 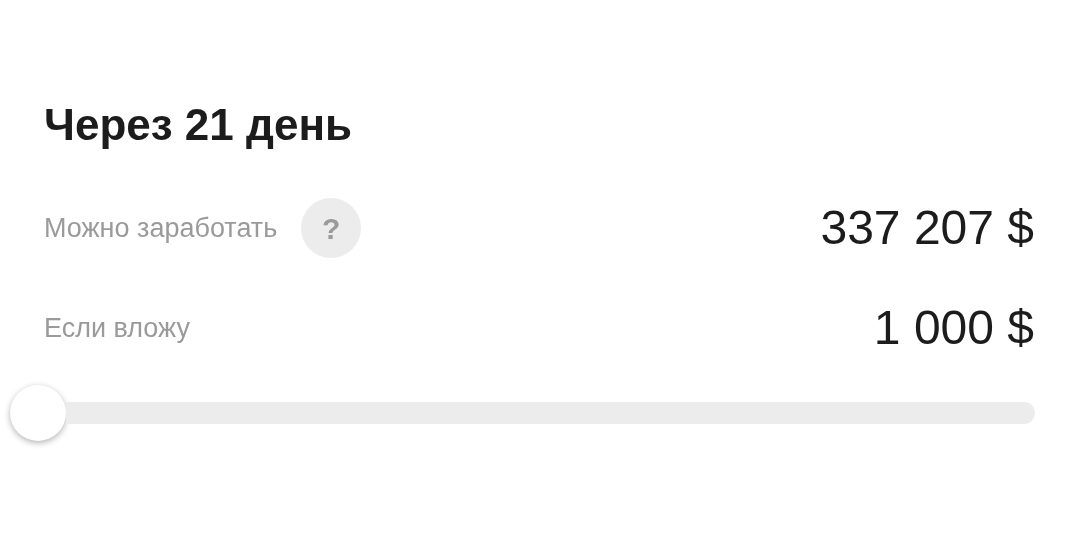 What do you see at coordinates (927, 228) in the screenshot?
I see `amount-value: 337 207 $` at bounding box center [927, 228].